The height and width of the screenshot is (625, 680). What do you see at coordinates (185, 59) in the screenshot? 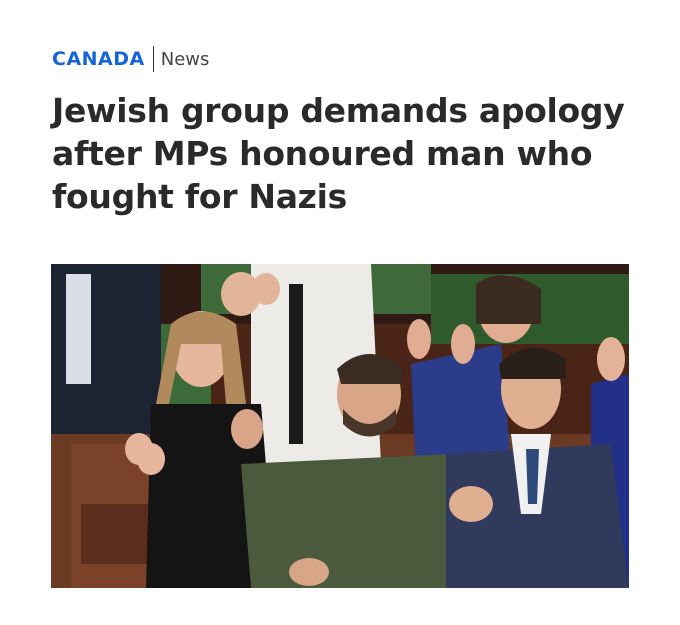
I see `section-subtitle: News` at bounding box center [185, 59].